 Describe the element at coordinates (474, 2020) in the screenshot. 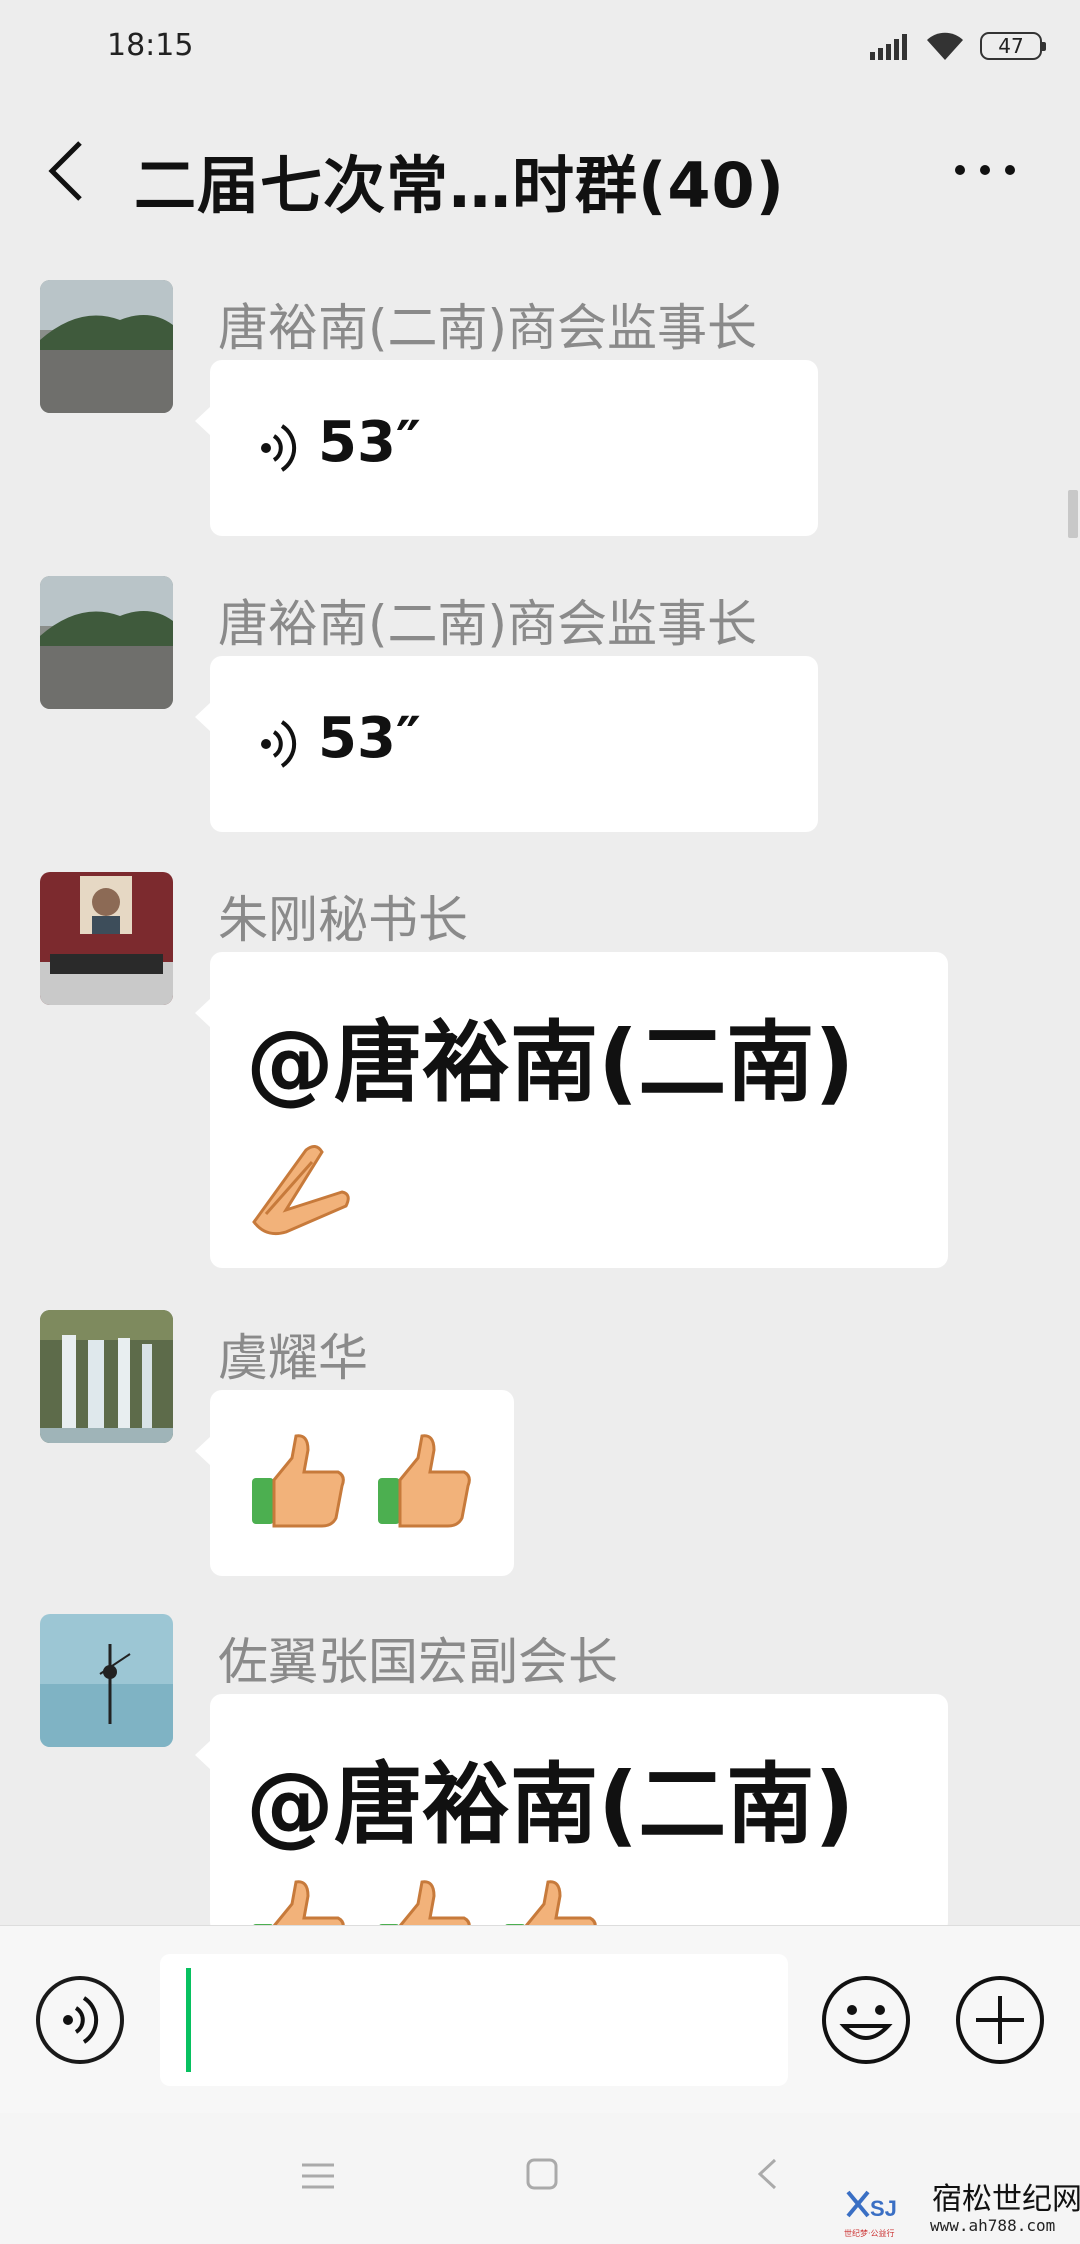

I see `message-input` at that location.